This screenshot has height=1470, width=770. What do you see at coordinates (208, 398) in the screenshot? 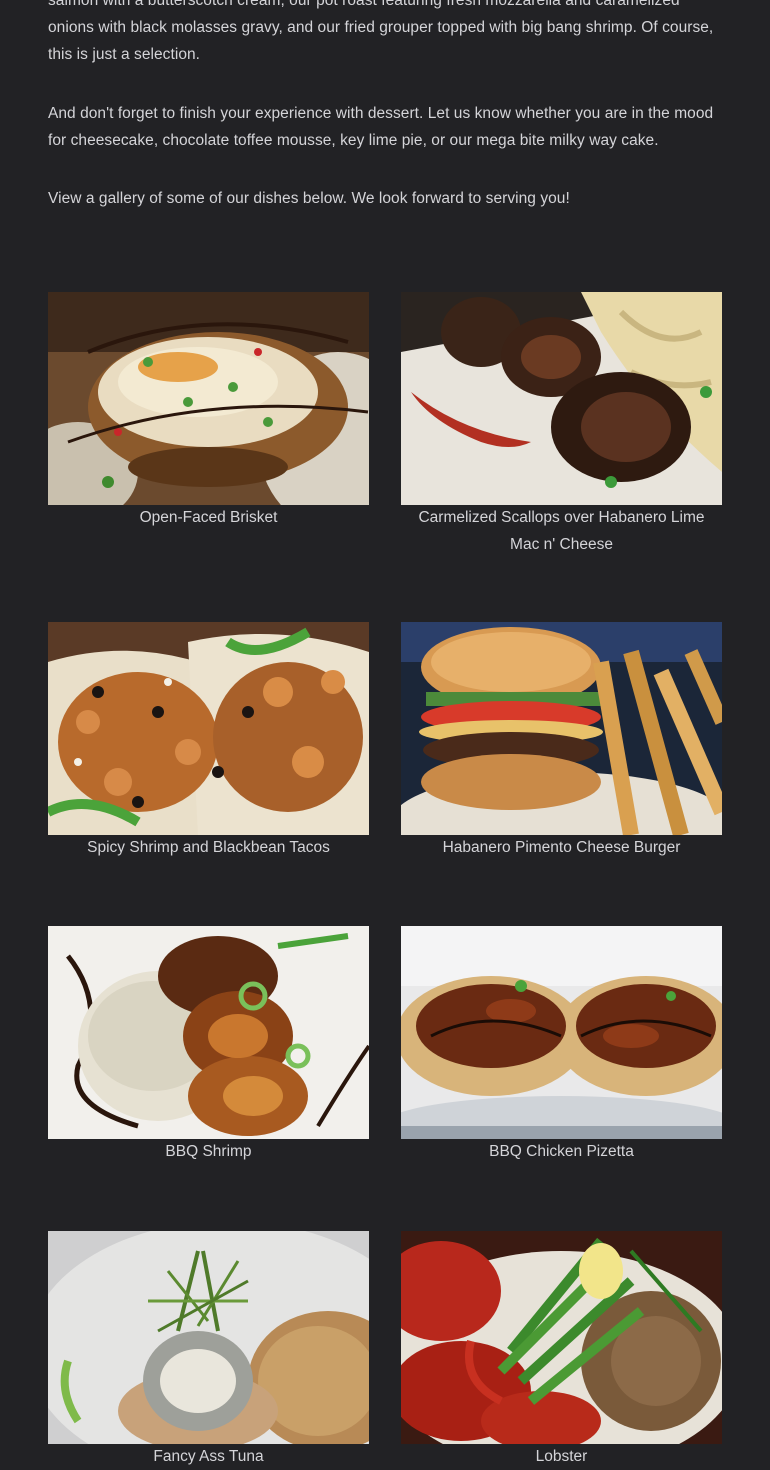
I see `brisket-photo` at bounding box center [208, 398].